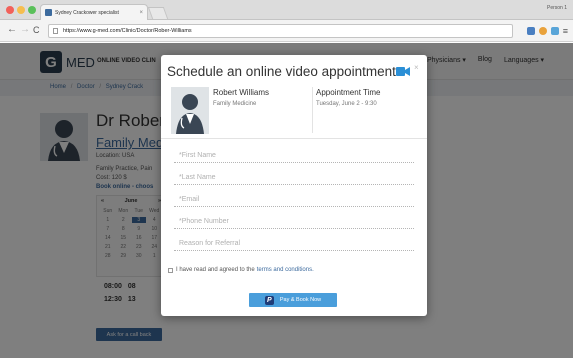  Describe the element at coordinates (346, 104) in the screenshot. I see `appointment-time-value: Tuesday, June 2 - 9:30` at that location.